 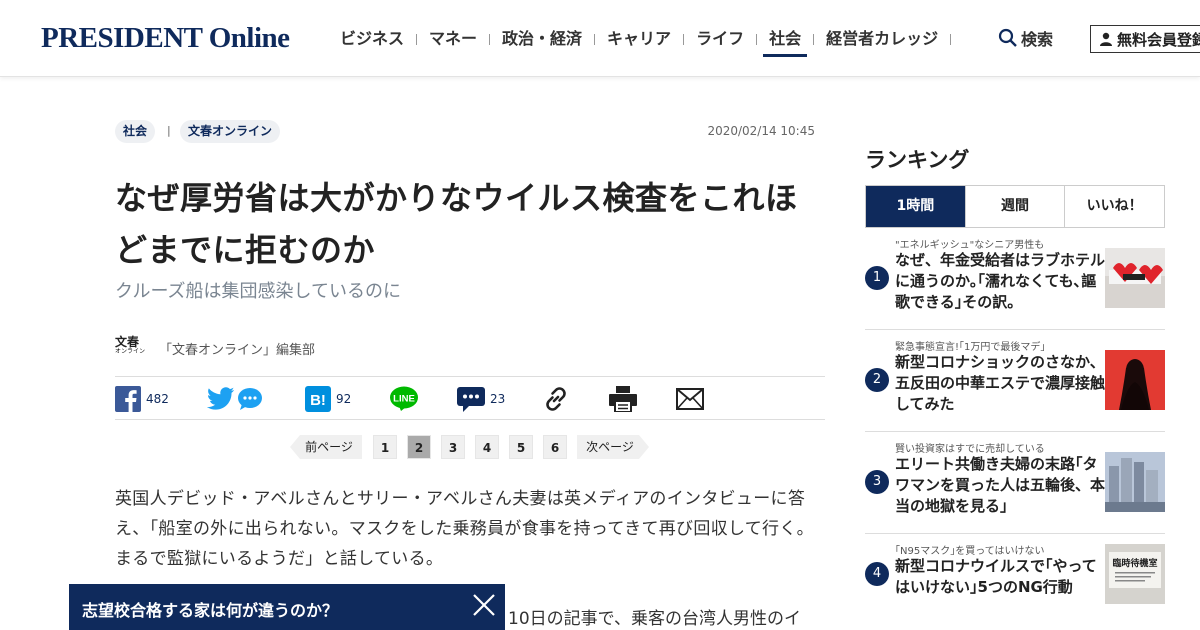 I want to click on banner-text: 志望校合格する家は何が違うのか？, so click(x=210, y=610).